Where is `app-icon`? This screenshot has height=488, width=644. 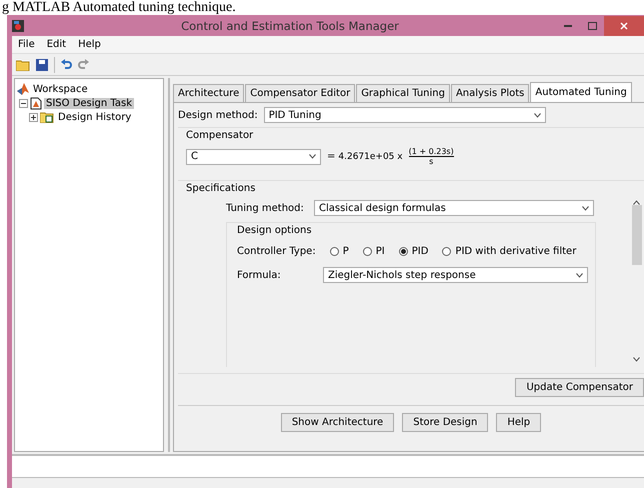
app-icon is located at coordinates (18, 26).